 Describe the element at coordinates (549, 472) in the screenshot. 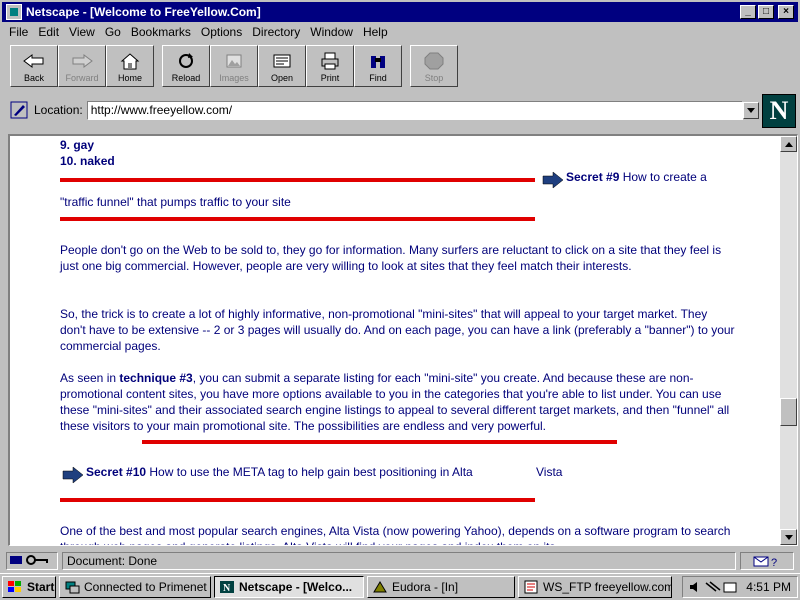

I see `secret-10-heading-end: Vista` at that location.